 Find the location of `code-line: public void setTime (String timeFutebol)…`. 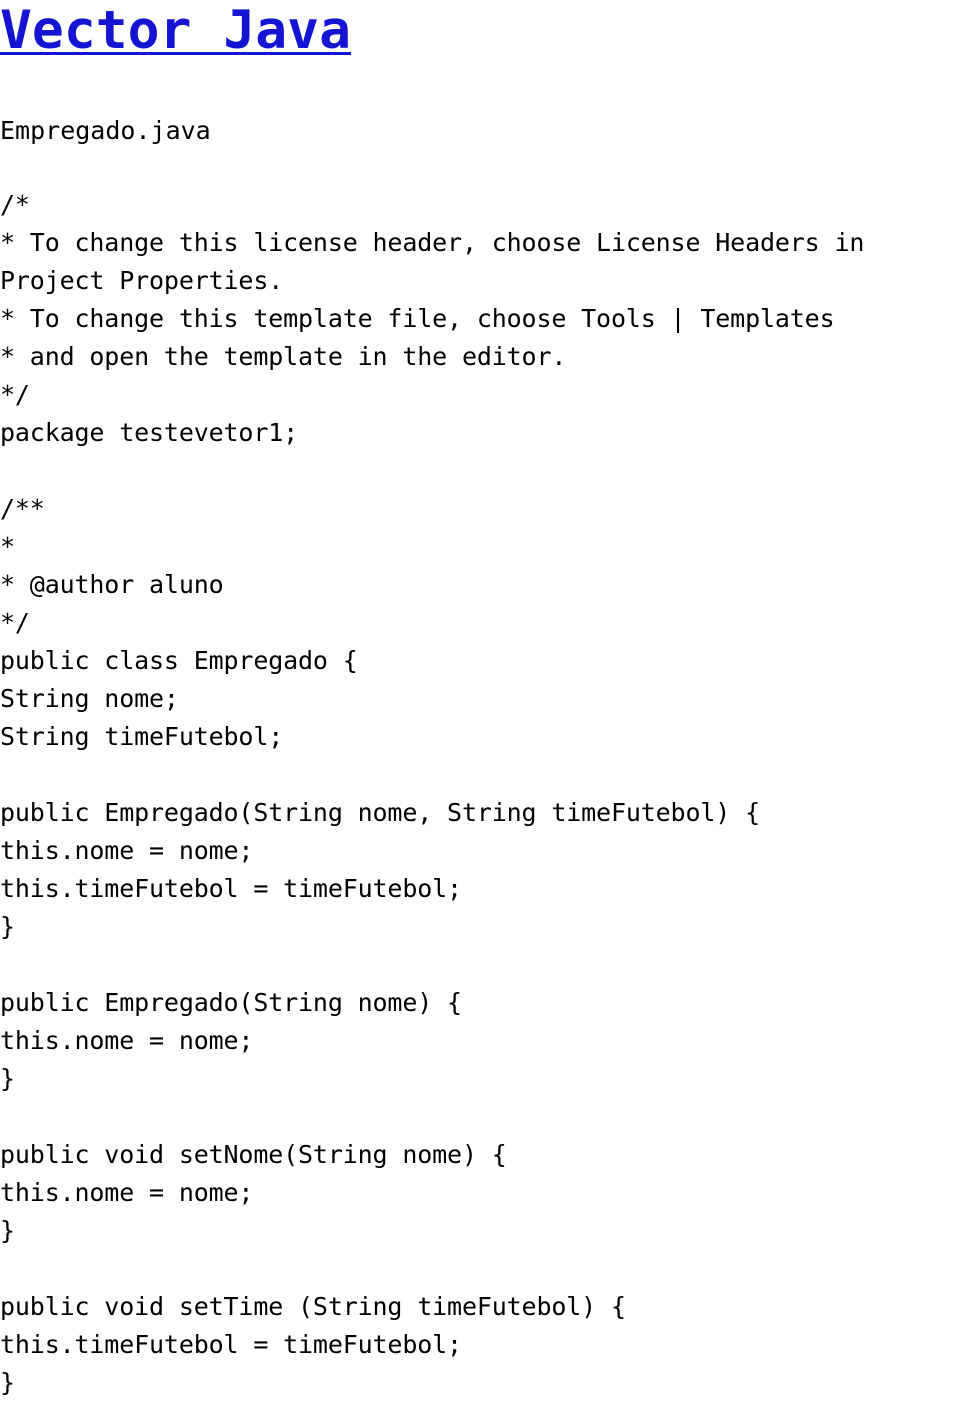

code-line: public void setTime (String timeFutebol)… is located at coordinates (313, 1306).